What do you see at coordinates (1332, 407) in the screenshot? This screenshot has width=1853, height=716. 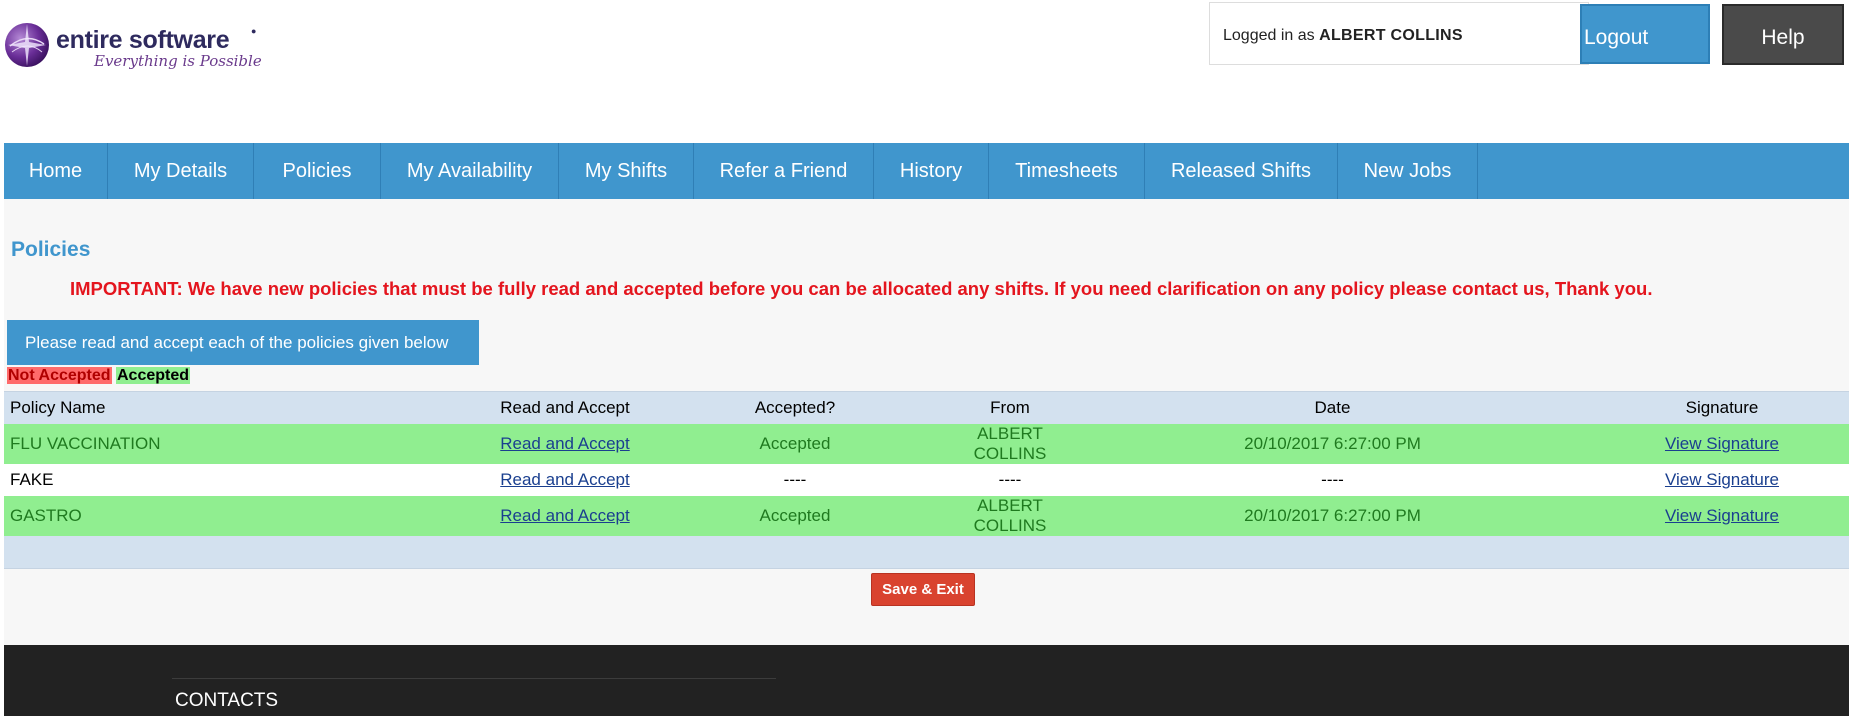 I see `col-header-date: Date` at bounding box center [1332, 407].